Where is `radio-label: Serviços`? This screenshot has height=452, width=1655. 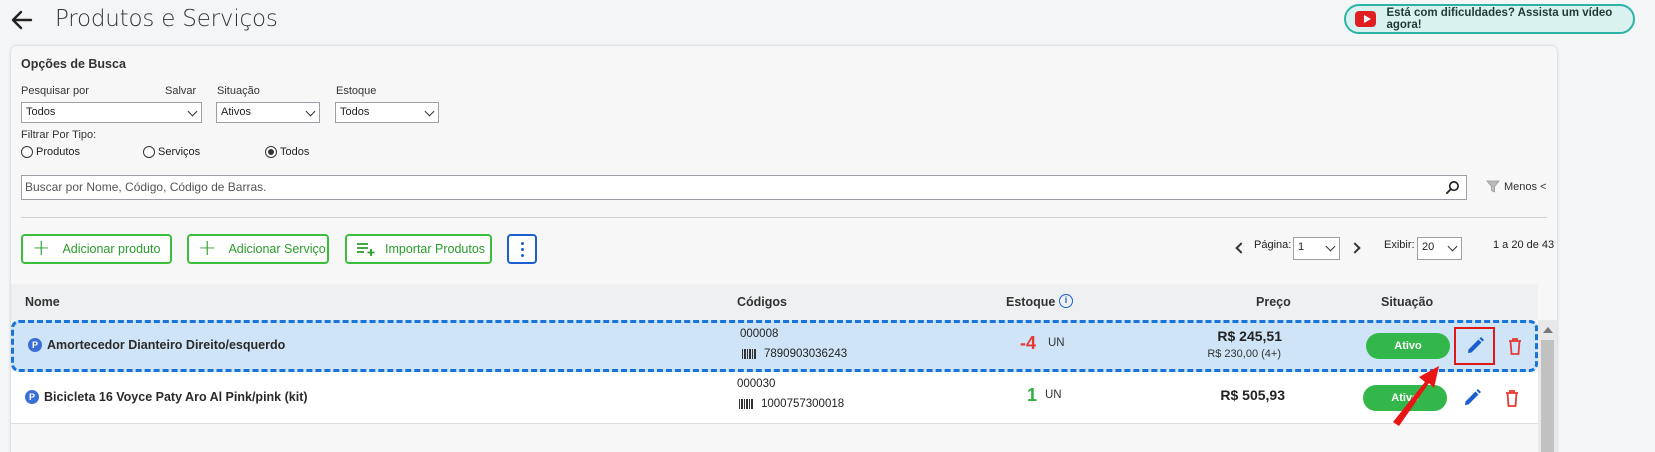
radio-label: Serviços is located at coordinates (179, 152).